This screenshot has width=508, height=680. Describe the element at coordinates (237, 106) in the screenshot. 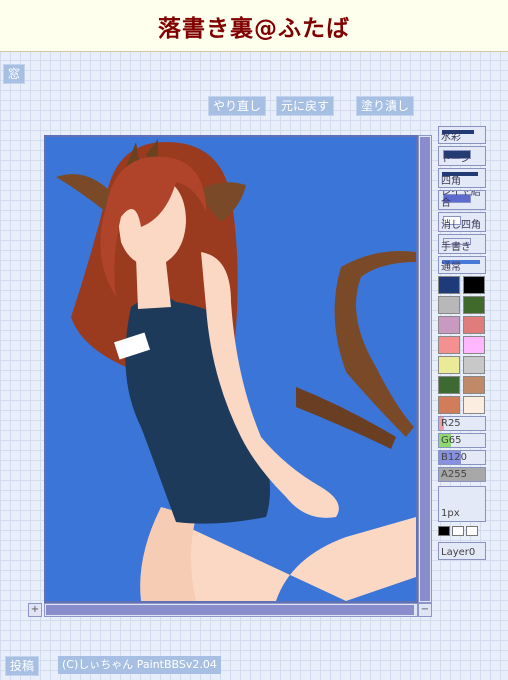

I see `redo-button: やり直し` at that location.